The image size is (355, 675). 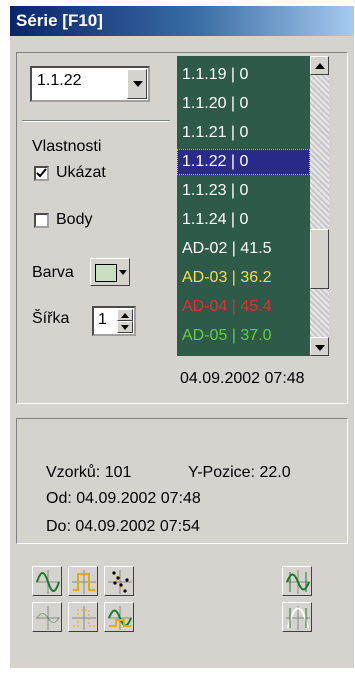 What do you see at coordinates (243, 162) in the screenshot?
I see `list-item-selected: 1.1.22 | 0` at bounding box center [243, 162].